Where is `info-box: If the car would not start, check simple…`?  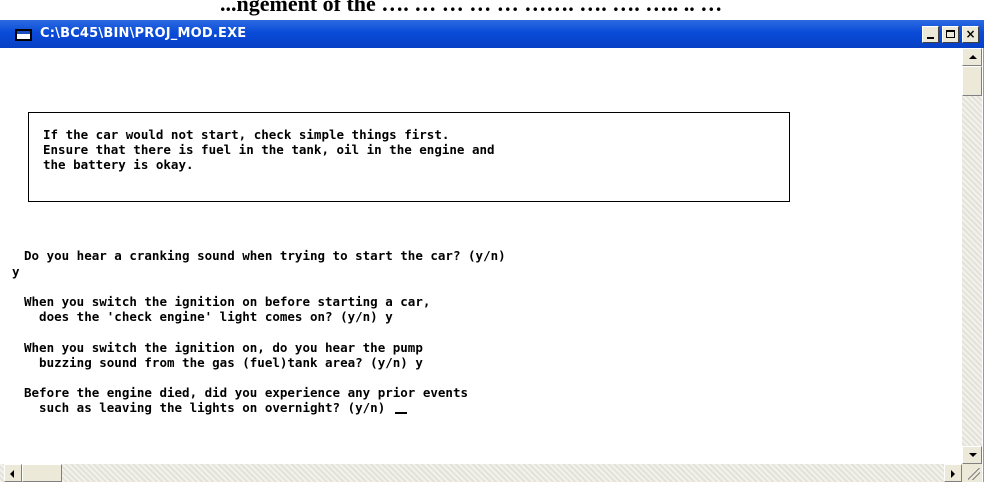 info-box: If the car would not start, check simple… is located at coordinates (409, 157).